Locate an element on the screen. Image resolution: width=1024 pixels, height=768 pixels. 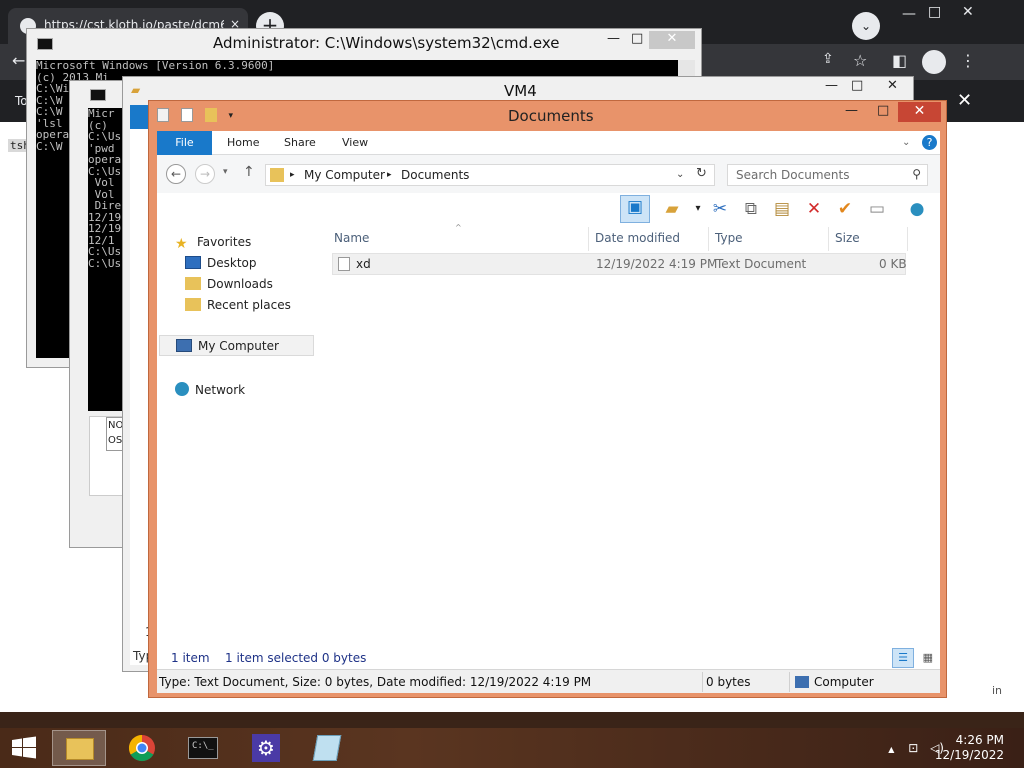
taskbar-notepad is located at coordinates (327, 748).